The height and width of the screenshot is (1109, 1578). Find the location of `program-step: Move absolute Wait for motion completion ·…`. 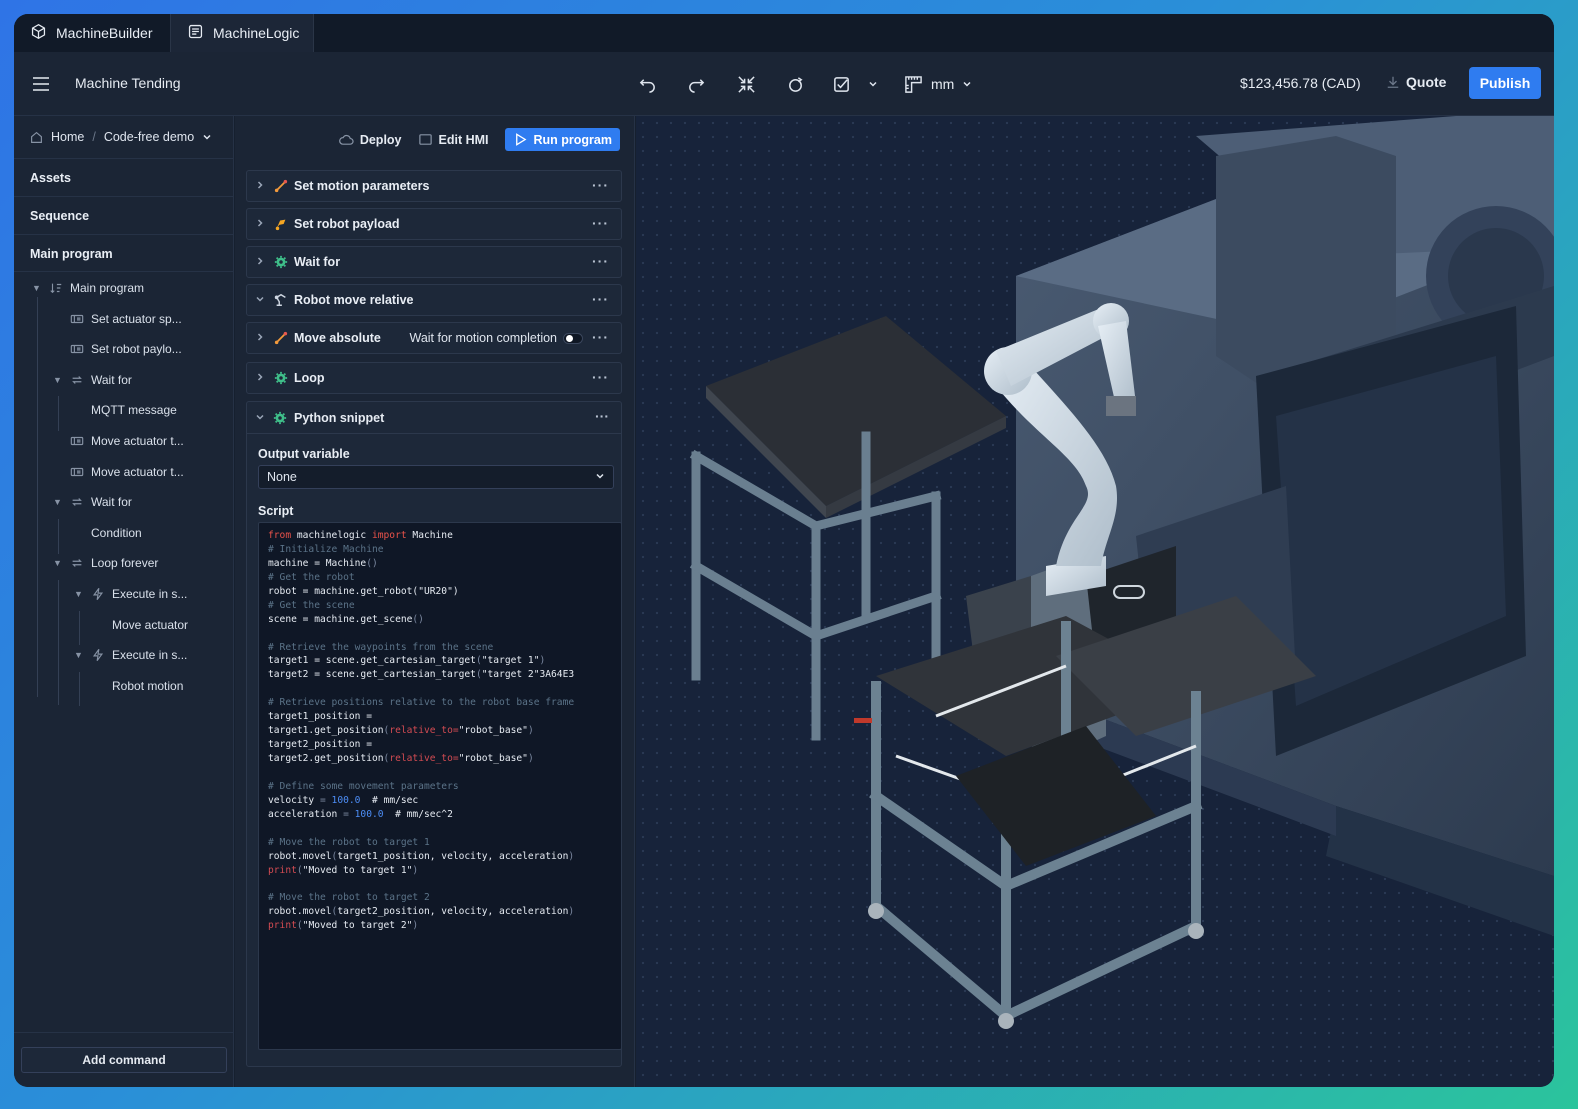

program-step: Move absolute Wait for motion completion ·… is located at coordinates (434, 338).